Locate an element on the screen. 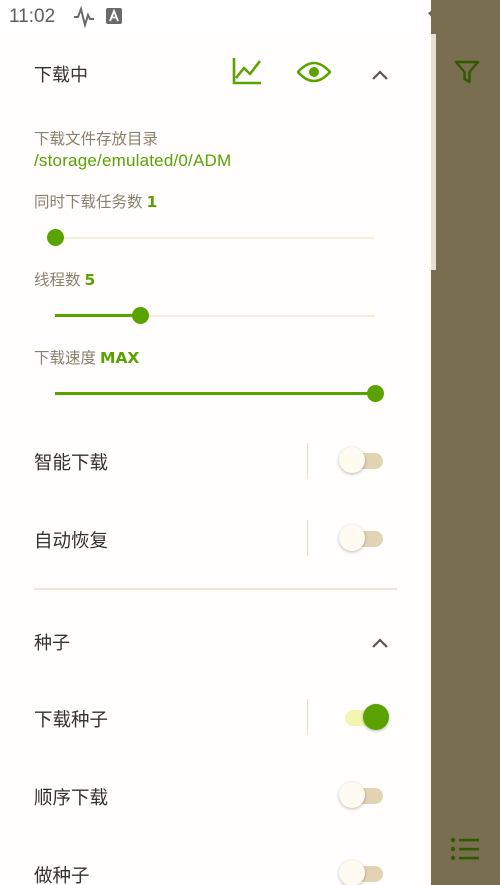 The width and height of the screenshot is (500, 885). speed-label-text: 下载速度 is located at coordinates (65, 358).